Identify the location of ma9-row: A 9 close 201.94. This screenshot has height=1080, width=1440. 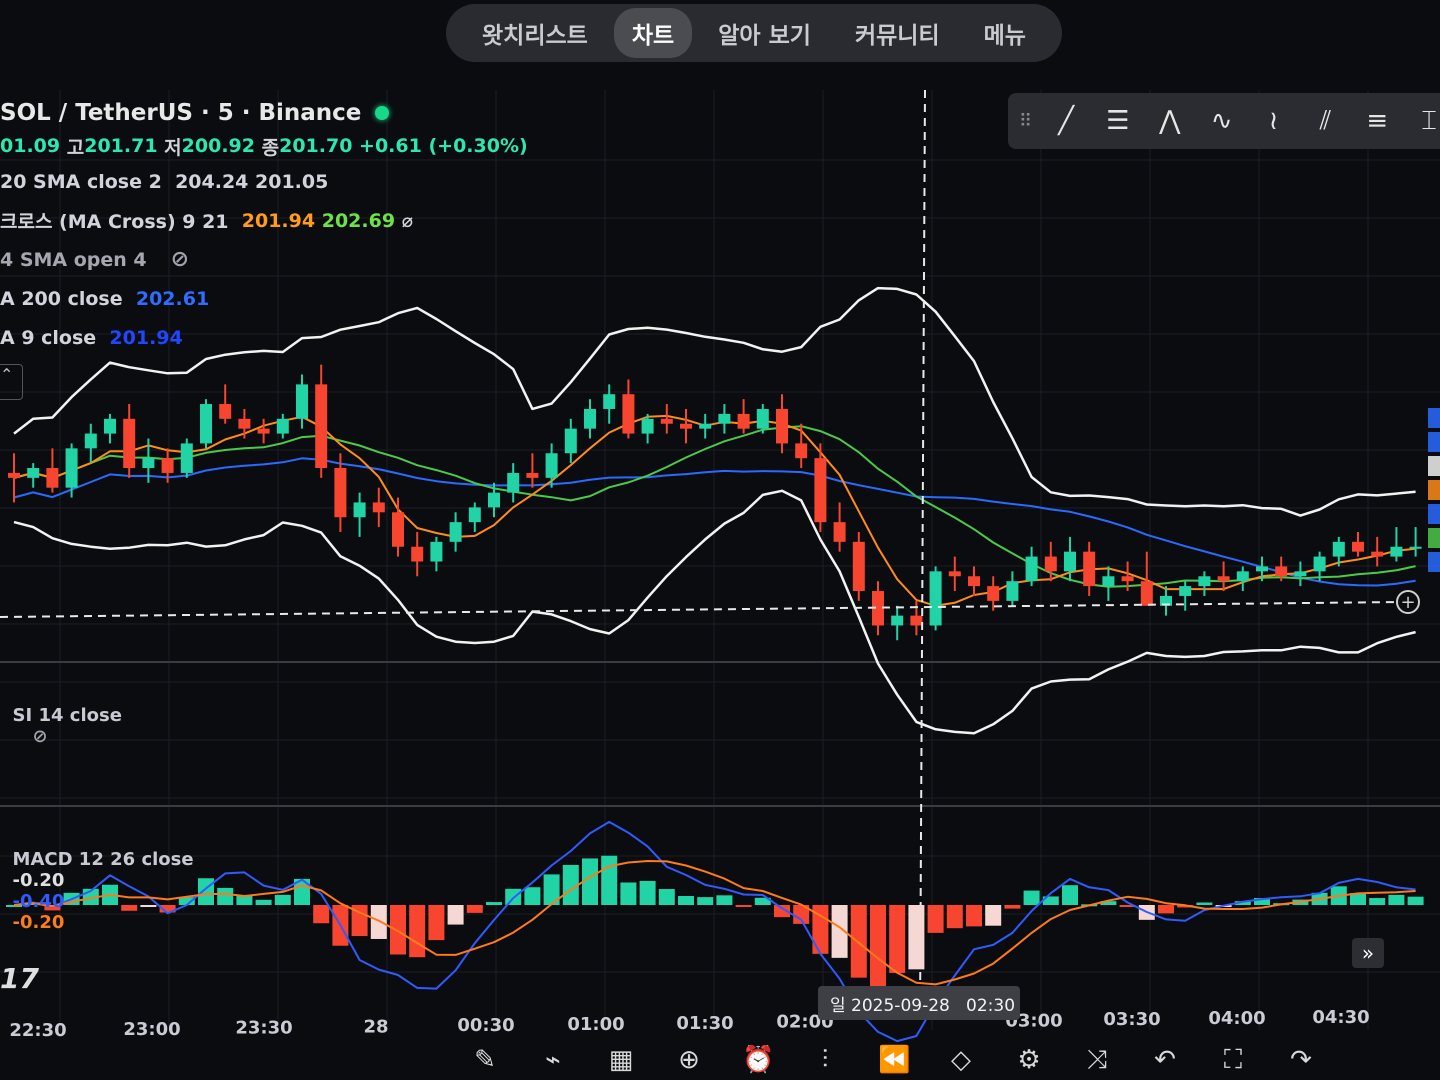
(264, 337).